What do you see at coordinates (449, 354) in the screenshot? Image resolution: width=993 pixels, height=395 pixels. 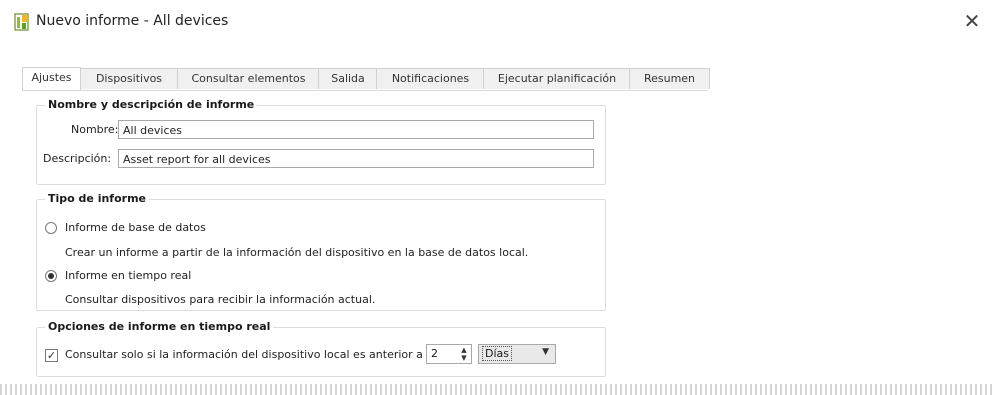 I see `age-spinner: 2 ▲ ▼` at bounding box center [449, 354].